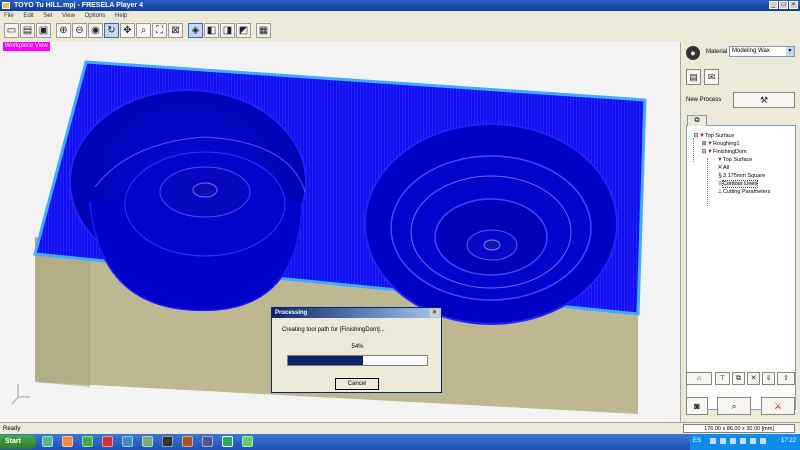 This screenshot has width=800, height=450. I want to click on zoom-window-icon: ⛶, so click(159, 30).